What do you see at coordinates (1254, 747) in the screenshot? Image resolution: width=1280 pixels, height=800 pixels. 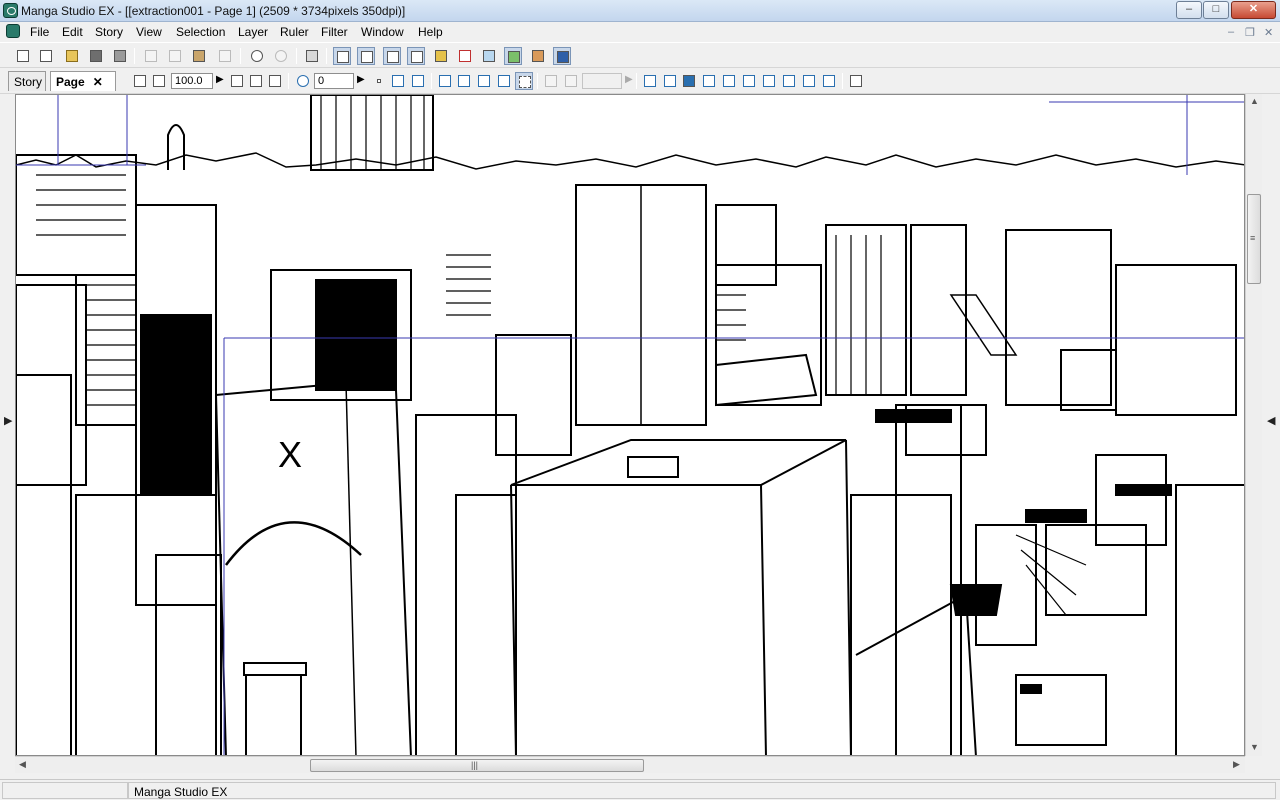 I see `scroll-down-icon: ▼` at bounding box center [1254, 747].